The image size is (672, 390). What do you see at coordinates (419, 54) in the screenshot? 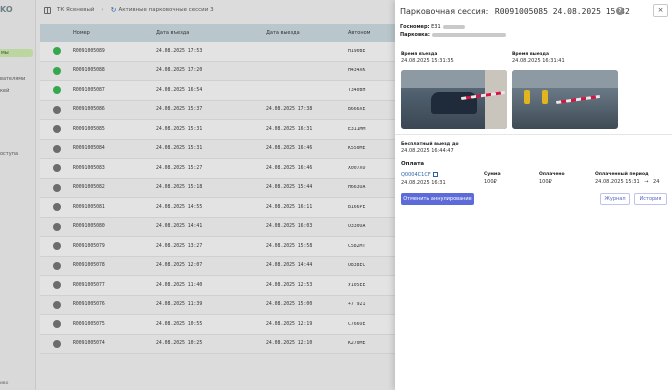
I see `entry-time-label: Время въезда` at bounding box center [419, 54].